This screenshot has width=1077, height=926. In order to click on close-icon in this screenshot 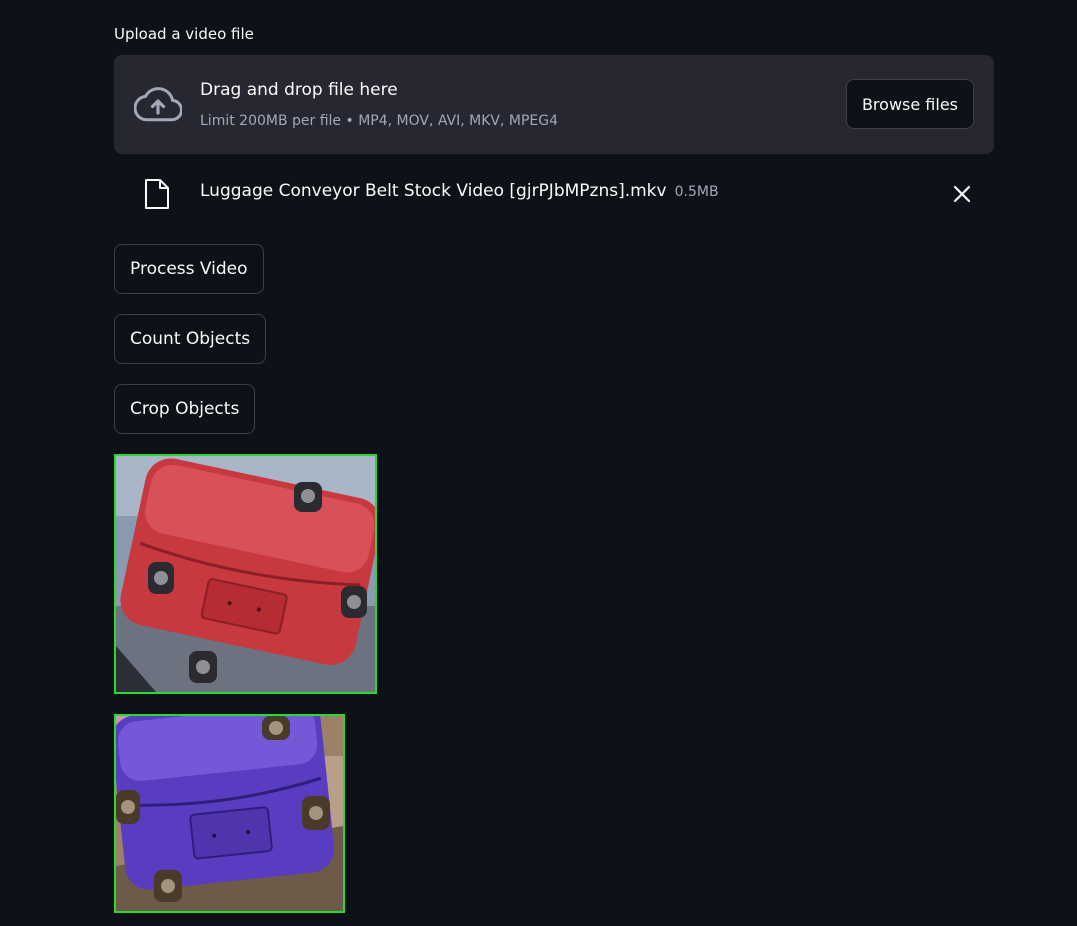, I will do `click(962, 194)`.